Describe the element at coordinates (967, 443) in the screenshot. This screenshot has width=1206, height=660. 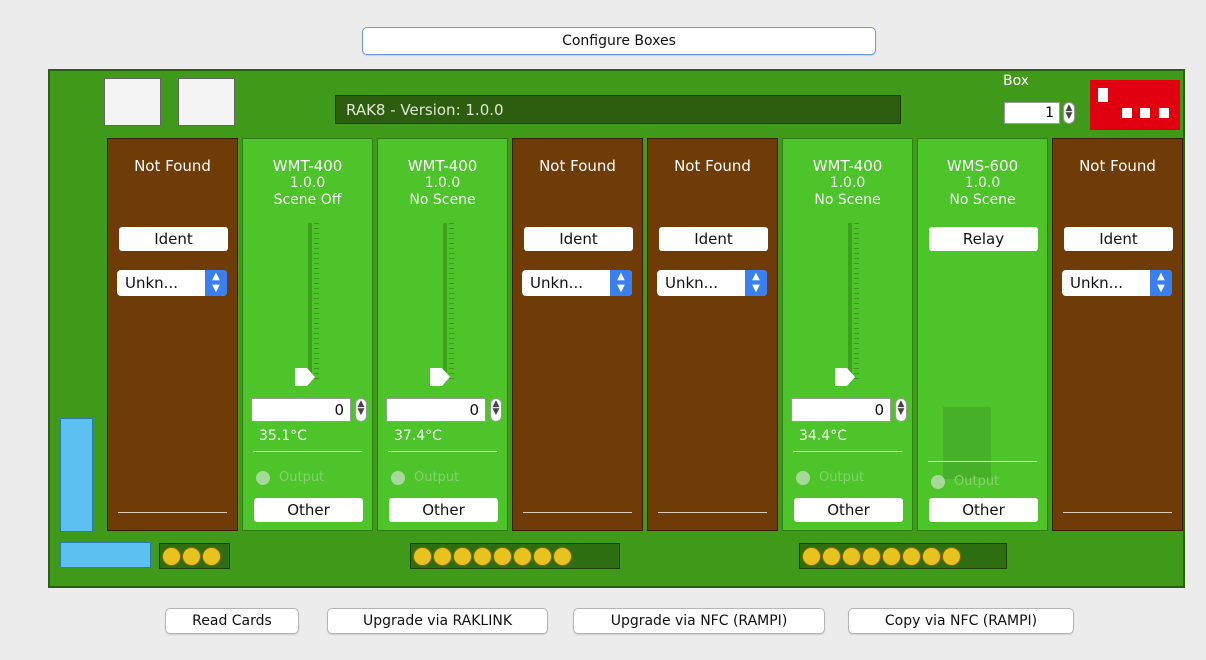
I see `relay-shade` at that location.